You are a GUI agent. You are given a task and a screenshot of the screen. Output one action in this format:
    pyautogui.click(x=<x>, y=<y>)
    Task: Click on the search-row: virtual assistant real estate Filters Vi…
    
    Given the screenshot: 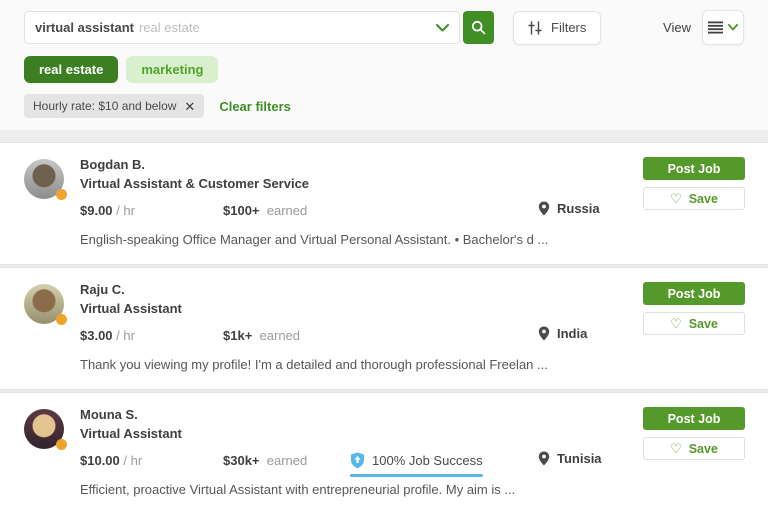 What is the action you would take?
    pyautogui.click(x=384, y=27)
    